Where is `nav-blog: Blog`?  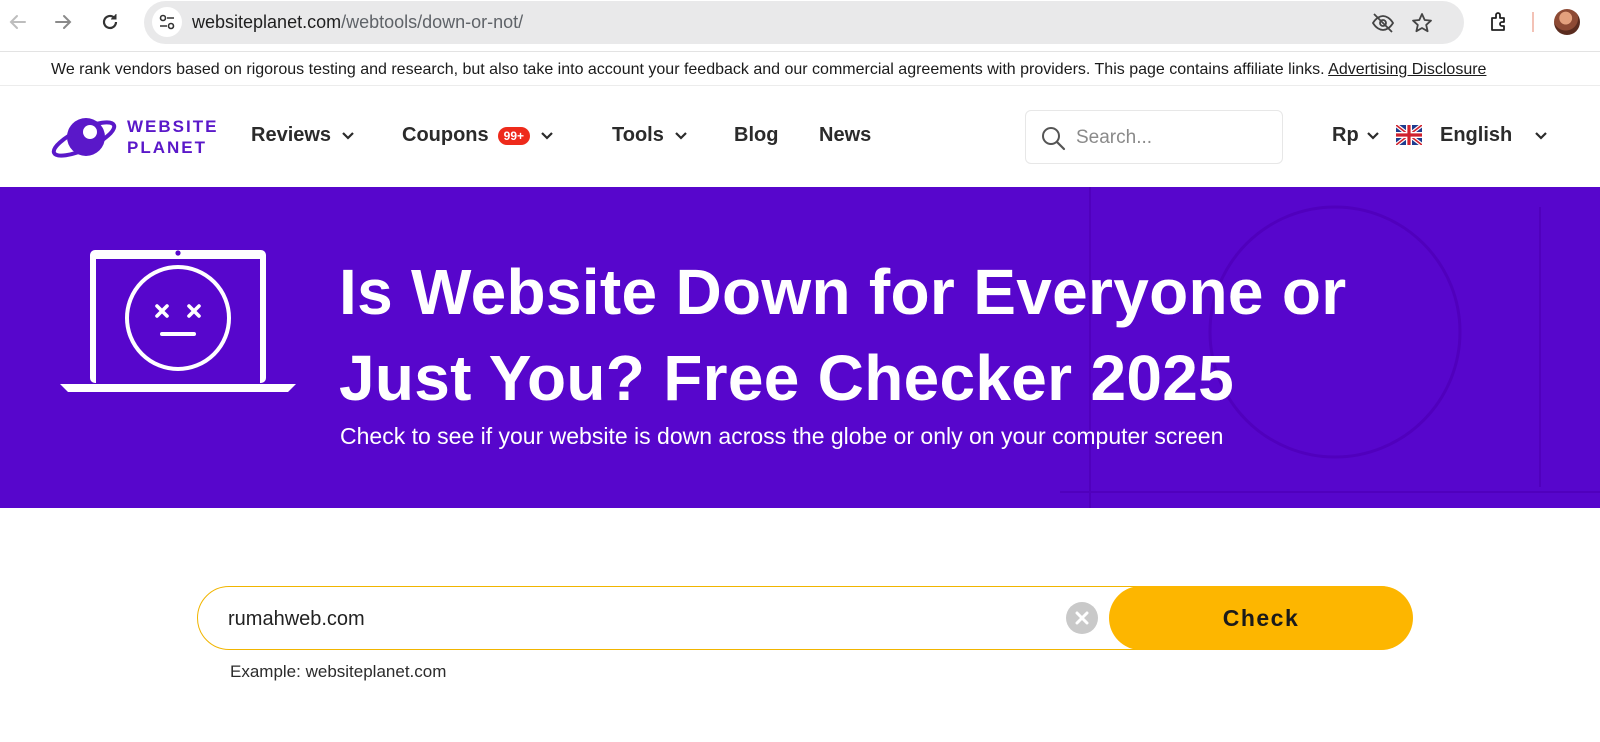
nav-blog: Blog is located at coordinates (756, 135).